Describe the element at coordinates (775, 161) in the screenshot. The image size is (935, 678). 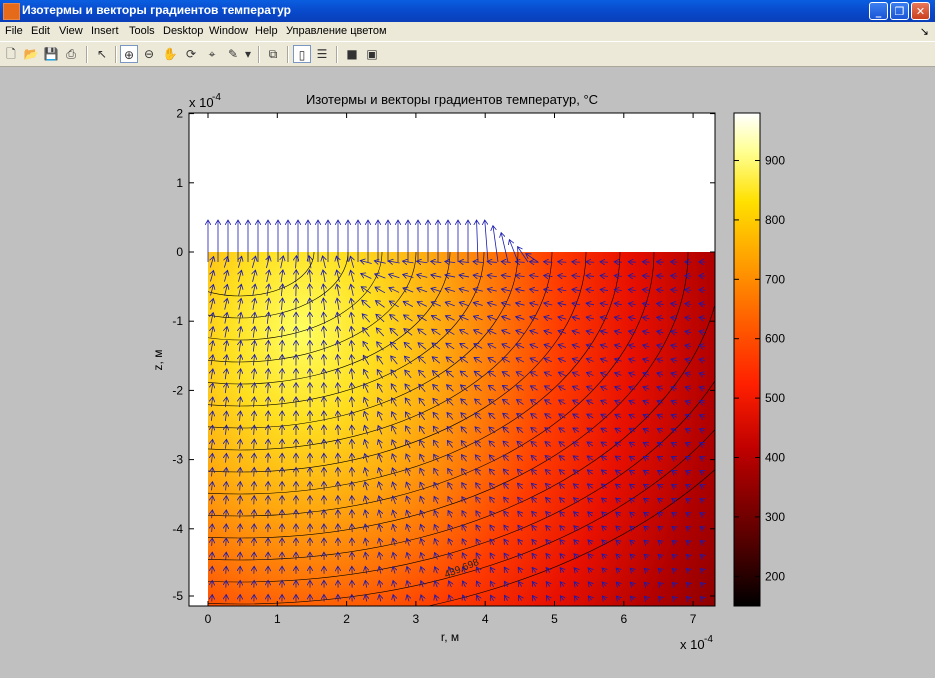
I see `colorbar-tick-label: 900` at that location.